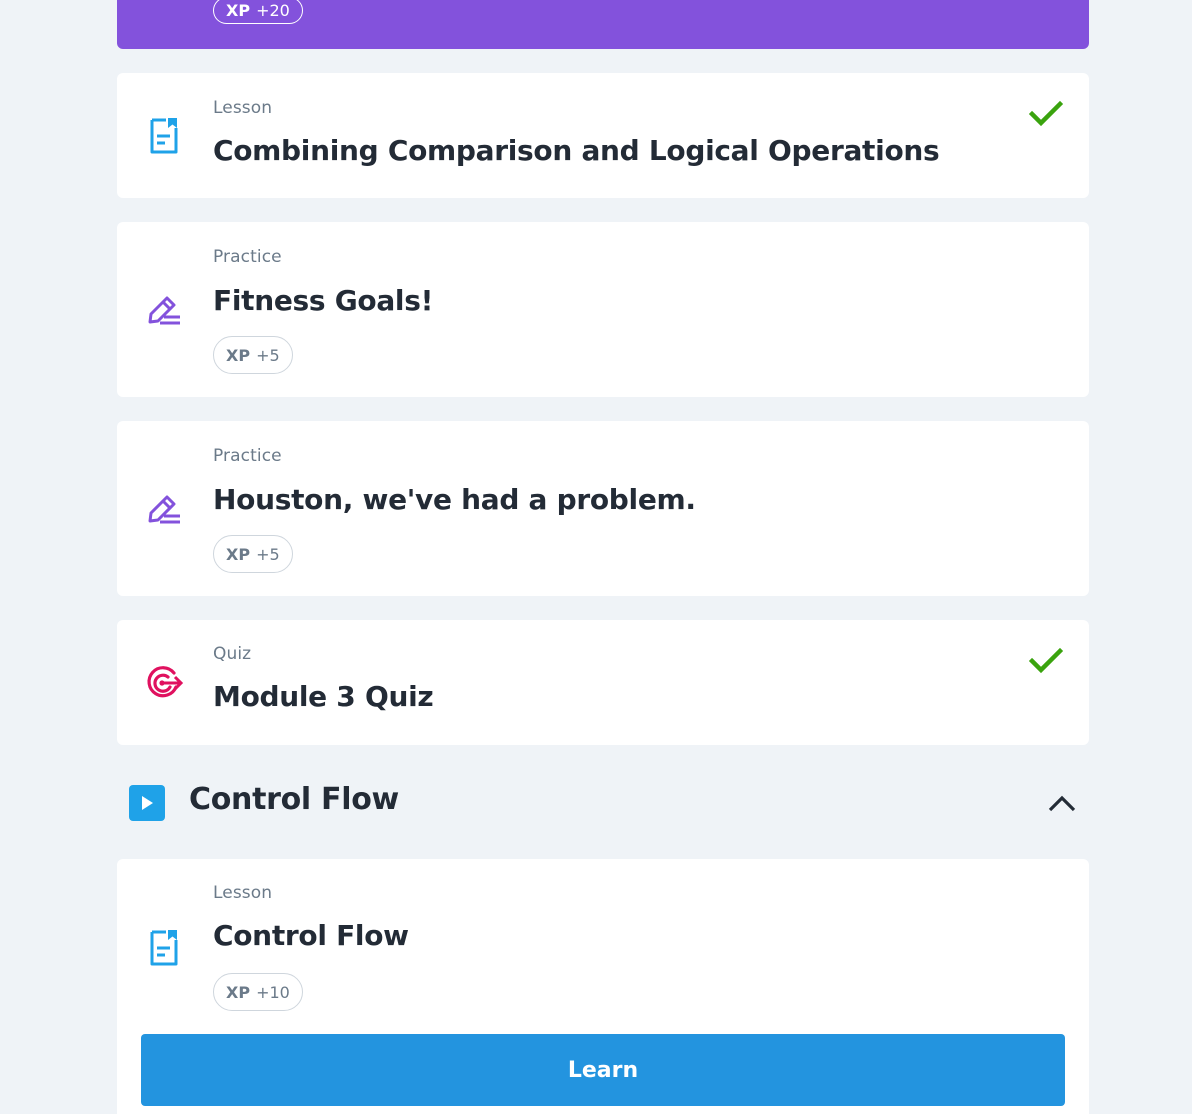 This screenshot has height=1114, width=1192. Describe the element at coordinates (273, 992) in the screenshot. I see `xp-value: +10` at that location.